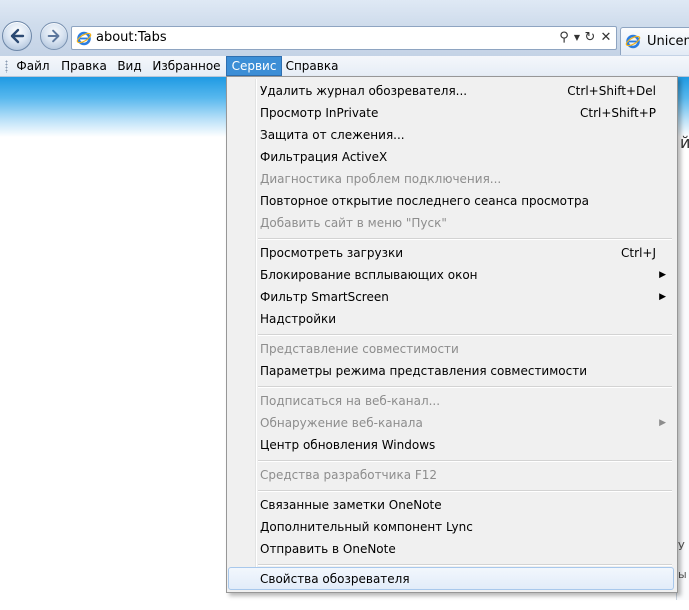  Describe the element at coordinates (451, 223) in the screenshot. I see `menu-item-add-to-start: Добавить сайт в меню "Пуск"` at that location.